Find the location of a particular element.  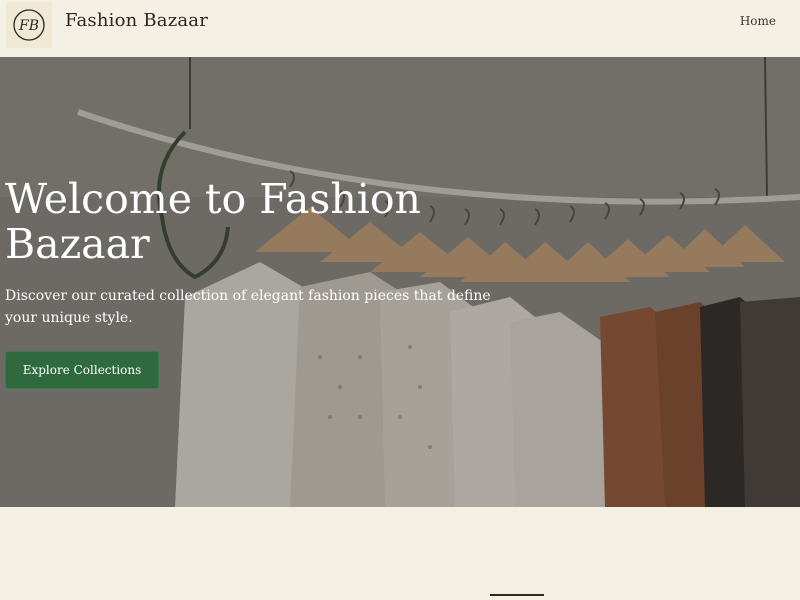

logo: FB is located at coordinates (29, 25).